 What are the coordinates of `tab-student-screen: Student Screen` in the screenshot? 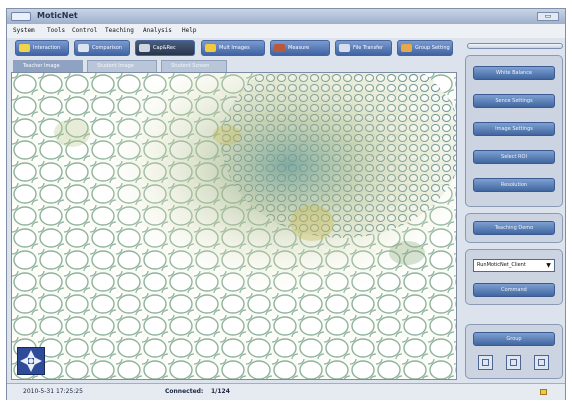 It's located at (194, 66).